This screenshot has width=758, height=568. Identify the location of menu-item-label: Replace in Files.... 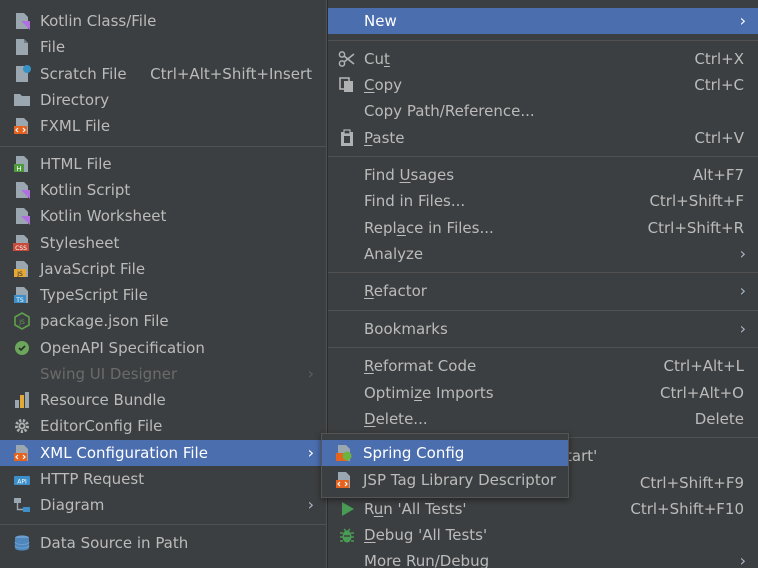
(429, 228).